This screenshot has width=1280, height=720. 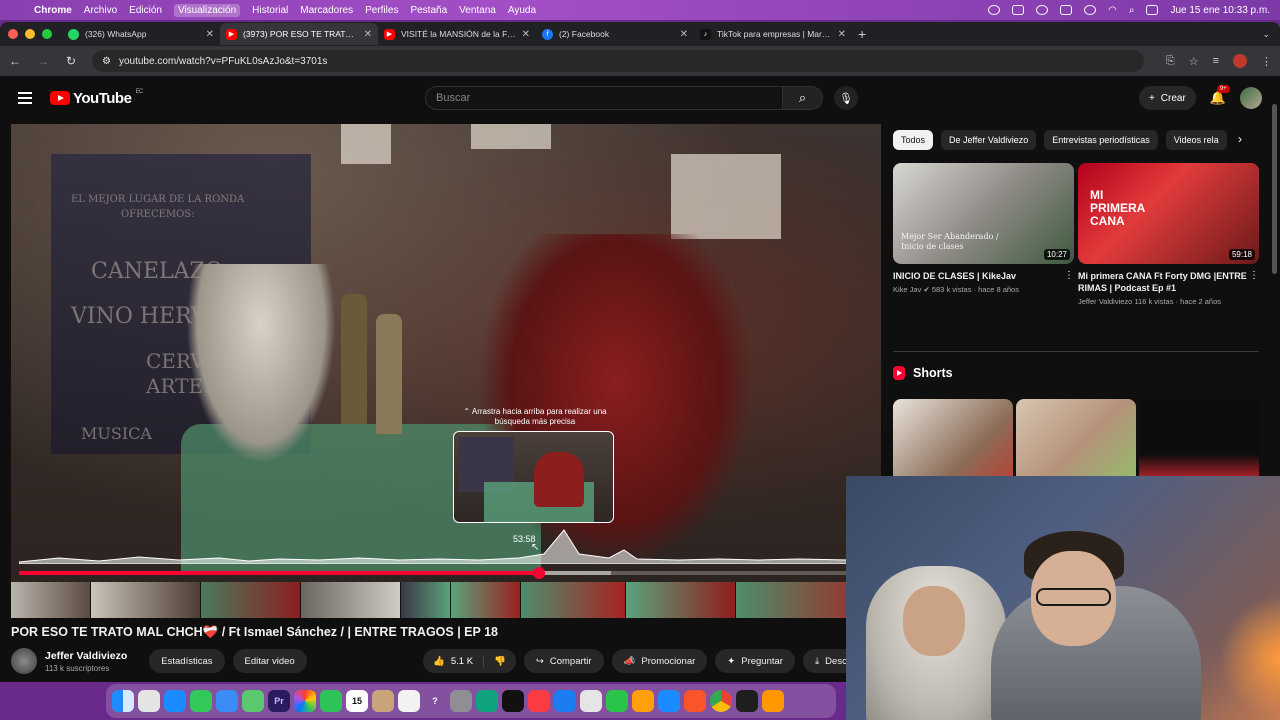 What do you see at coordinates (1132, 10) in the screenshot?
I see `search-icon: ⌕` at bounding box center [1132, 10].